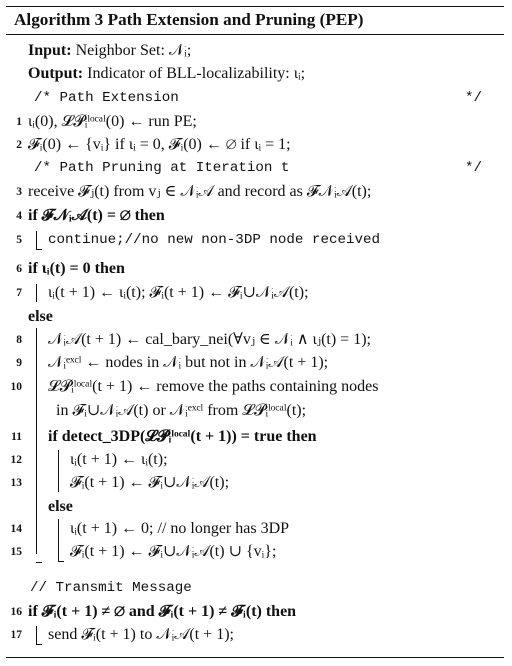 Image resolution: width=512 pixels, height=666 pixels. Describe the element at coordinates (111, 588) in the screenshot. I see `comment-transmit: // Transmit Message` at that location.